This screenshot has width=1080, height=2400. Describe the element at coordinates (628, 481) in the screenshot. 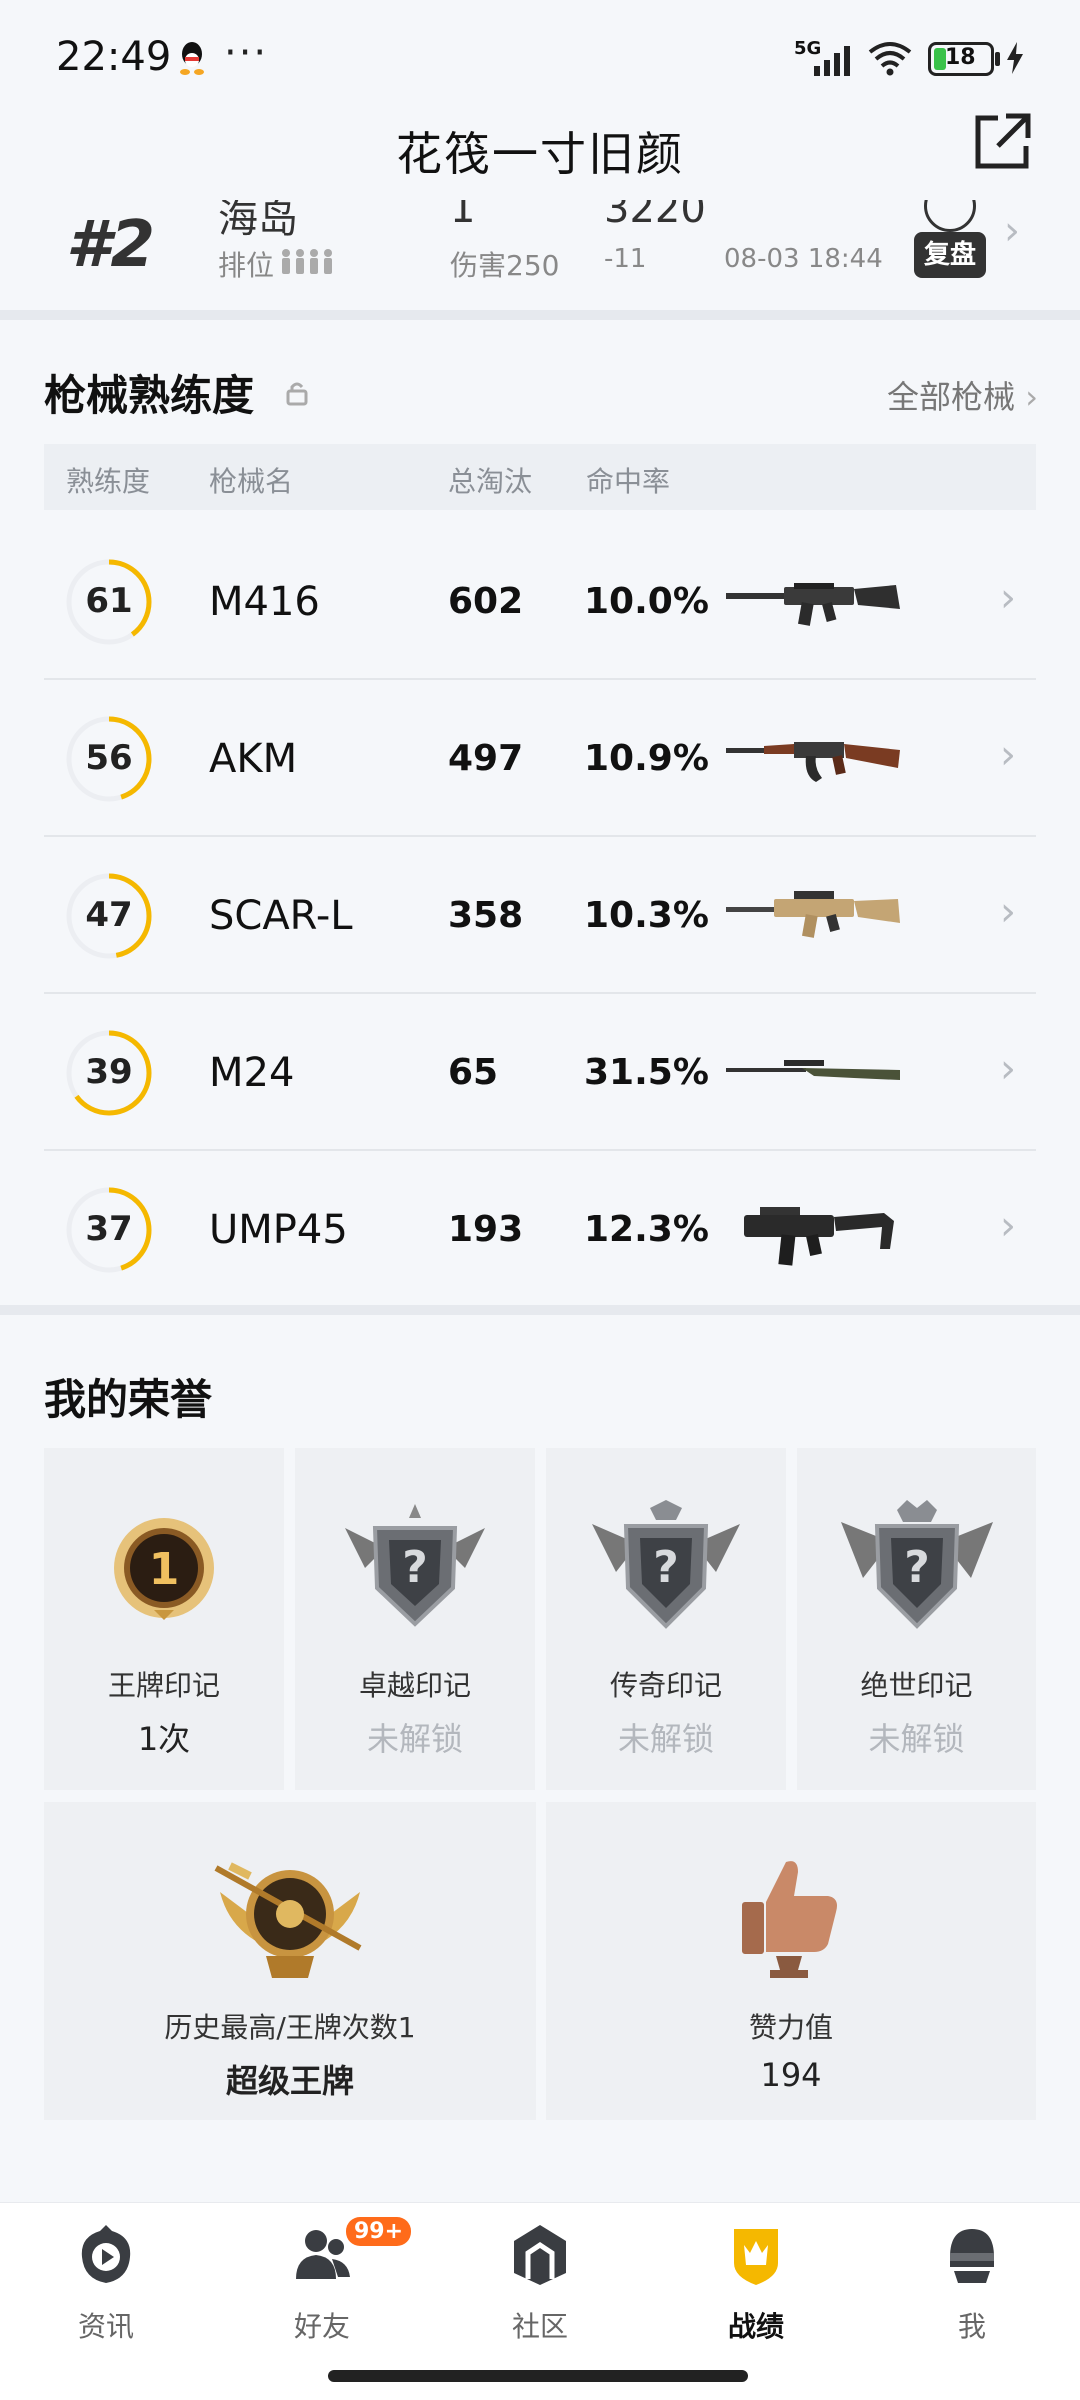

I see `header-accuracy: 命中率` at that location.